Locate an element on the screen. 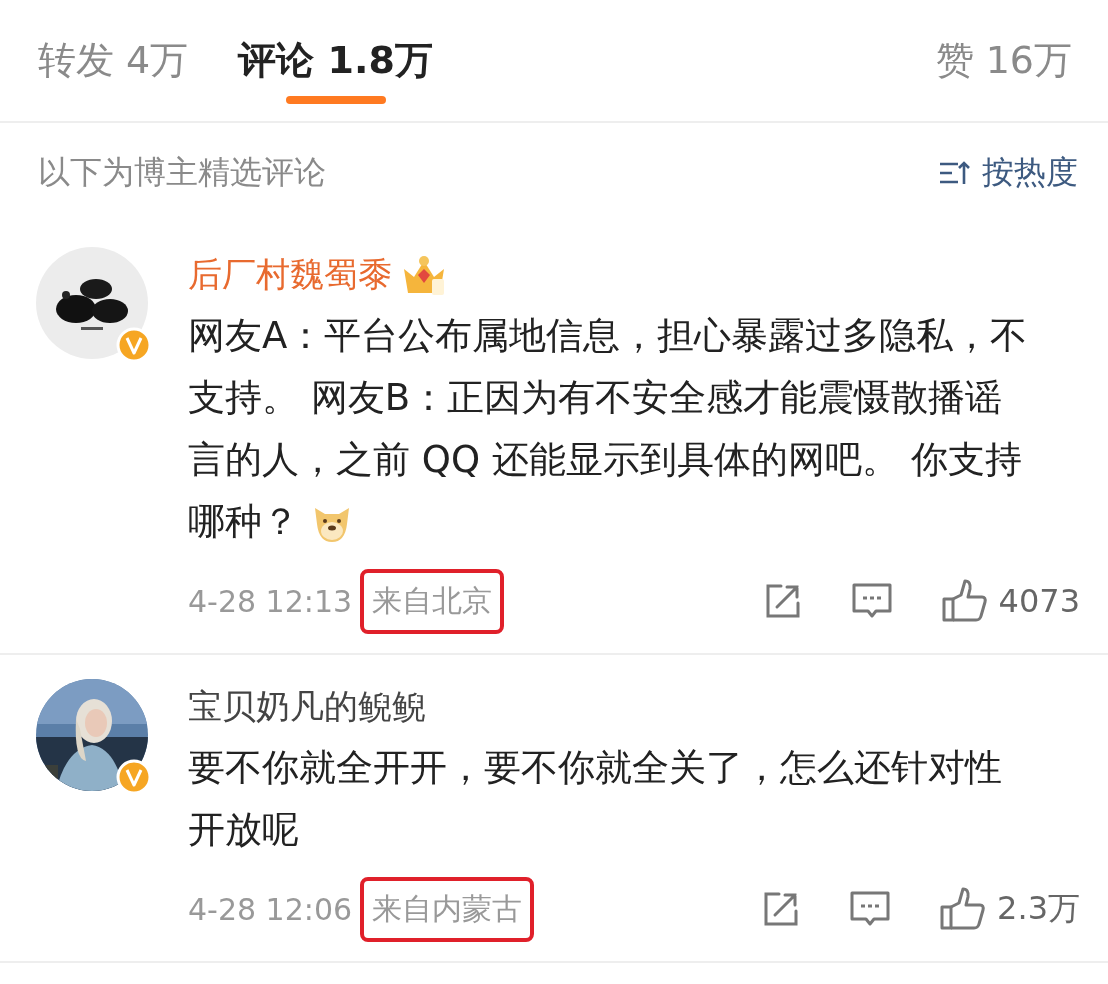 This screenshot has height=984, width=1108. like-button: 4073 is located at coordinates (1010, 601).